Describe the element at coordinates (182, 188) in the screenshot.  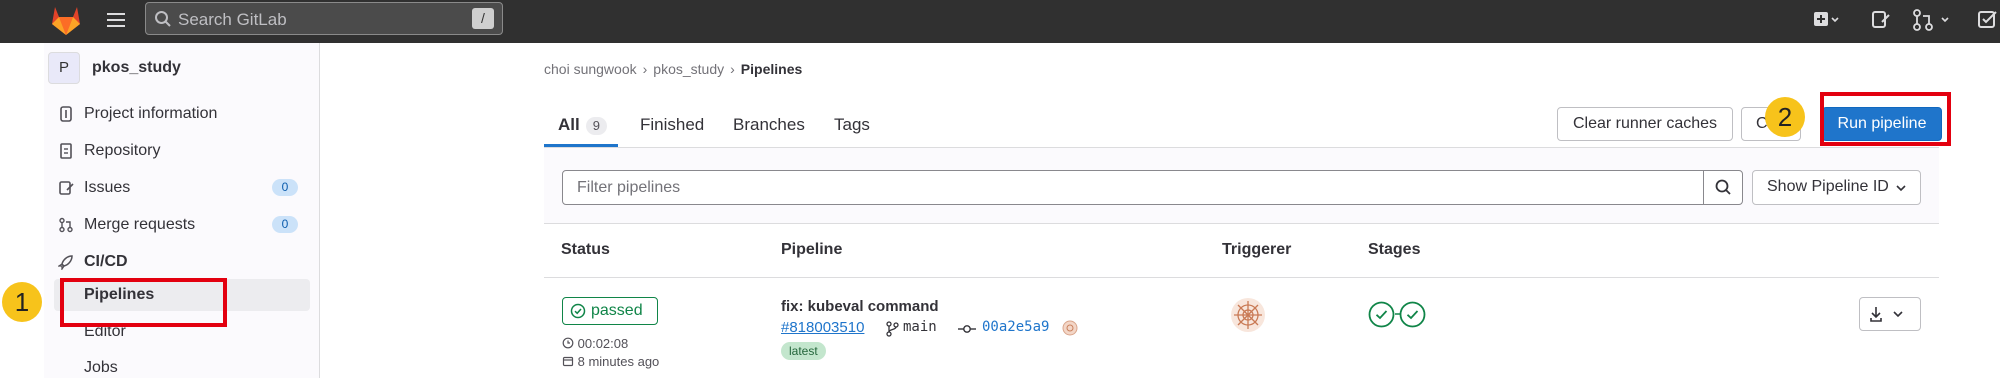
I see `sidebar-item-issues: Issues 0` at that location.